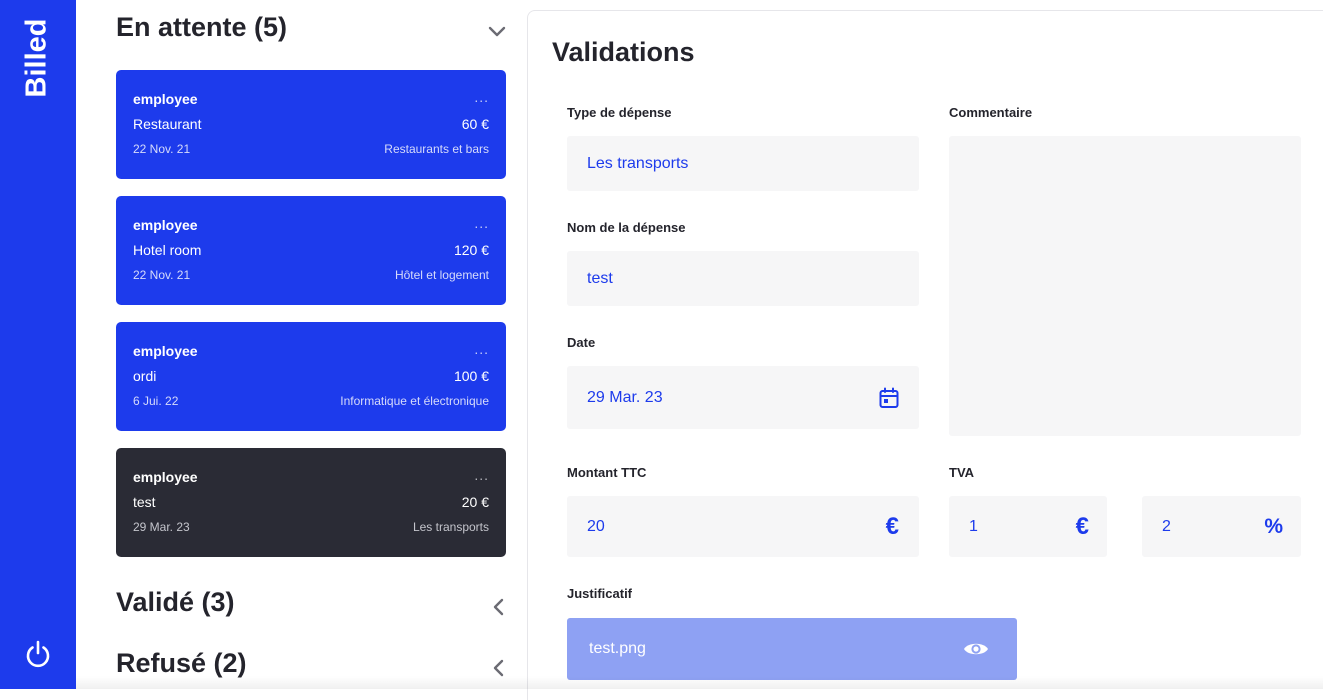 The height and width of the screenshot is (700, 1323). I want to click on section-title-pending: En attente (5), so click(202, 27).